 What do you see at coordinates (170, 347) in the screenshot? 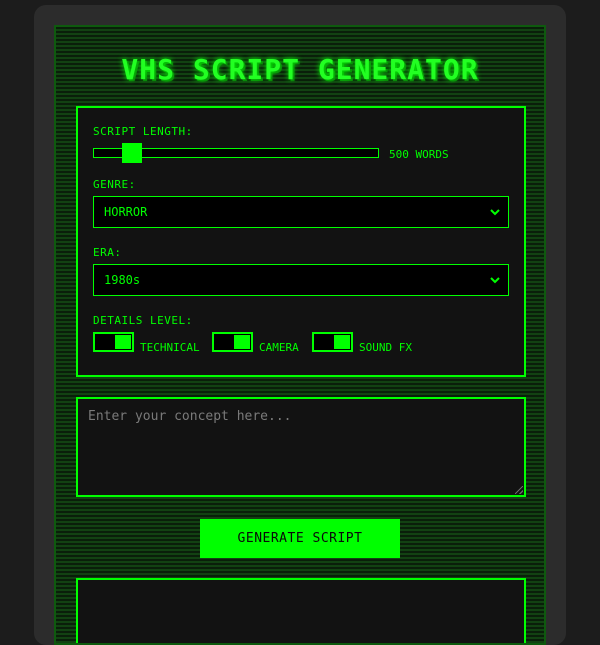
I see `technical-toggle-label: TECHNICAL` at bounding box center [170, 347].